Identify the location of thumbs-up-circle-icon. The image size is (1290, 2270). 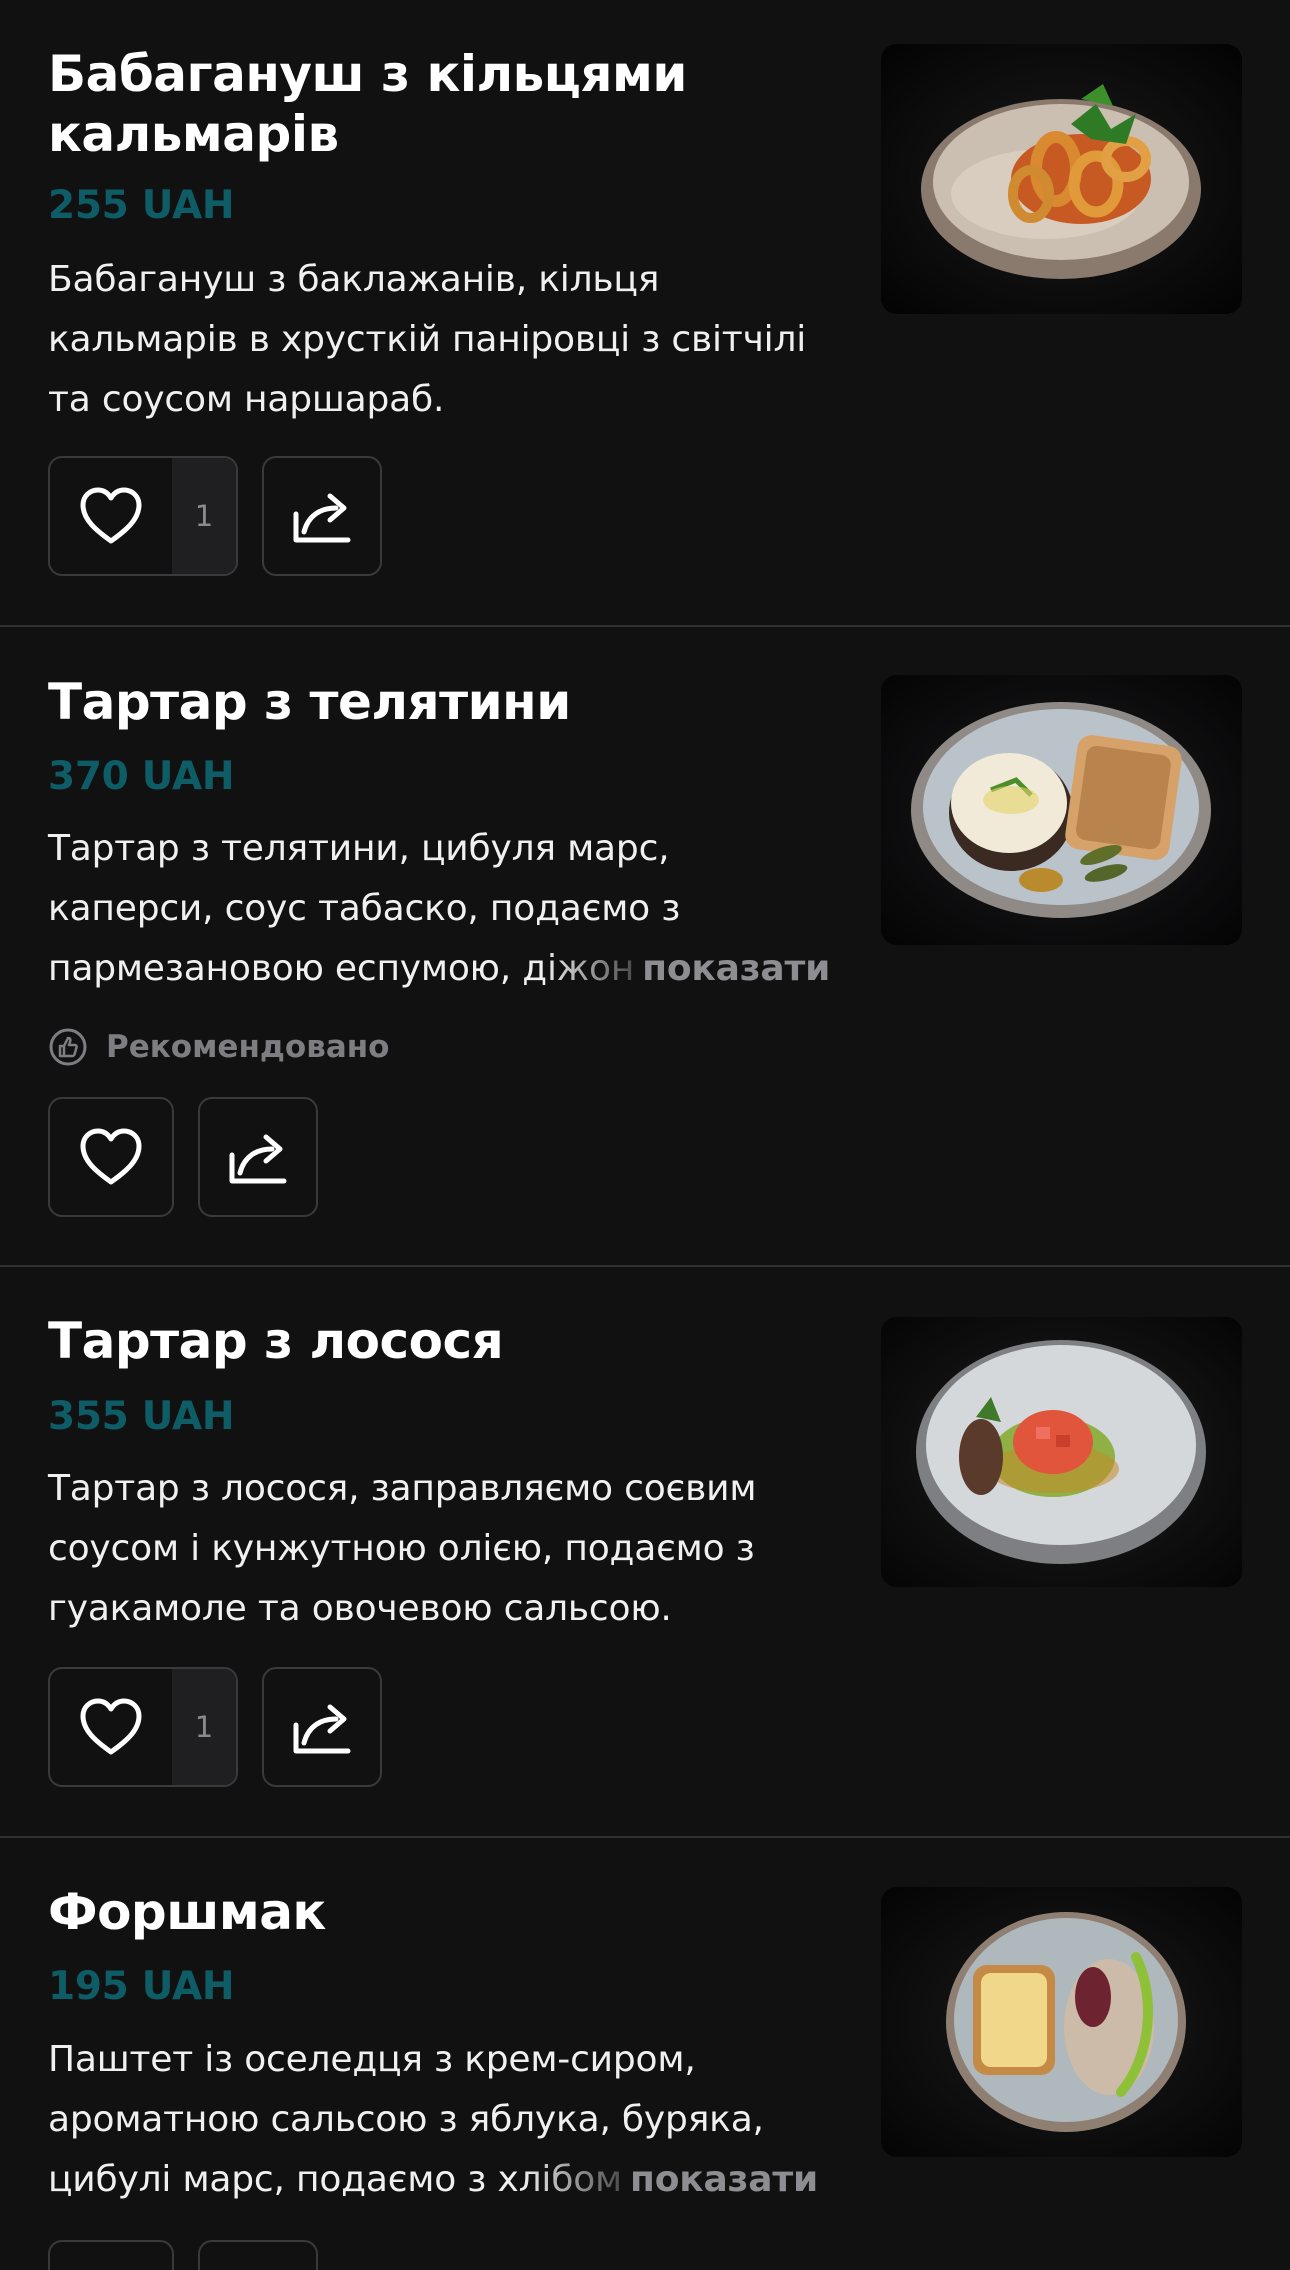
(68, 1047).